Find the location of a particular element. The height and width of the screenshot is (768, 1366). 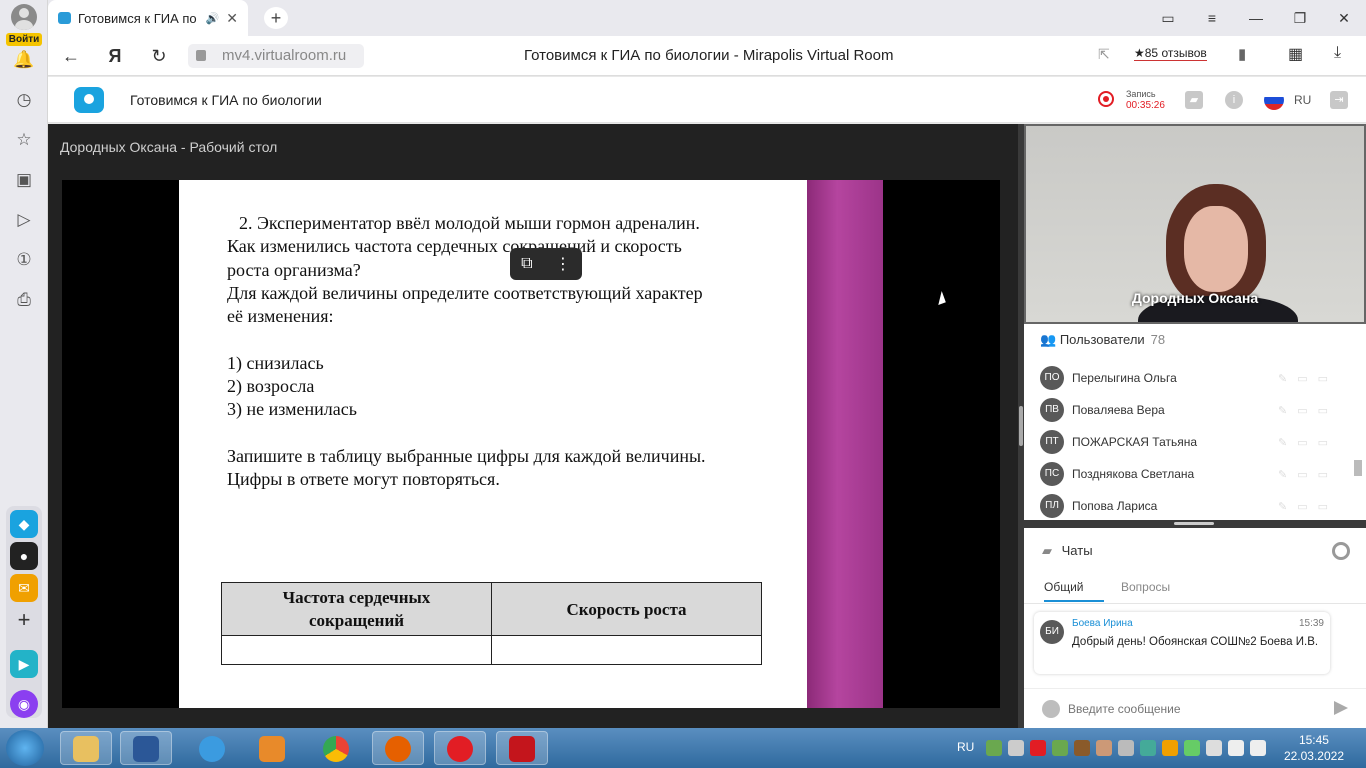

bookmark-icon: ▮ is located at coordinates (1242, 54).